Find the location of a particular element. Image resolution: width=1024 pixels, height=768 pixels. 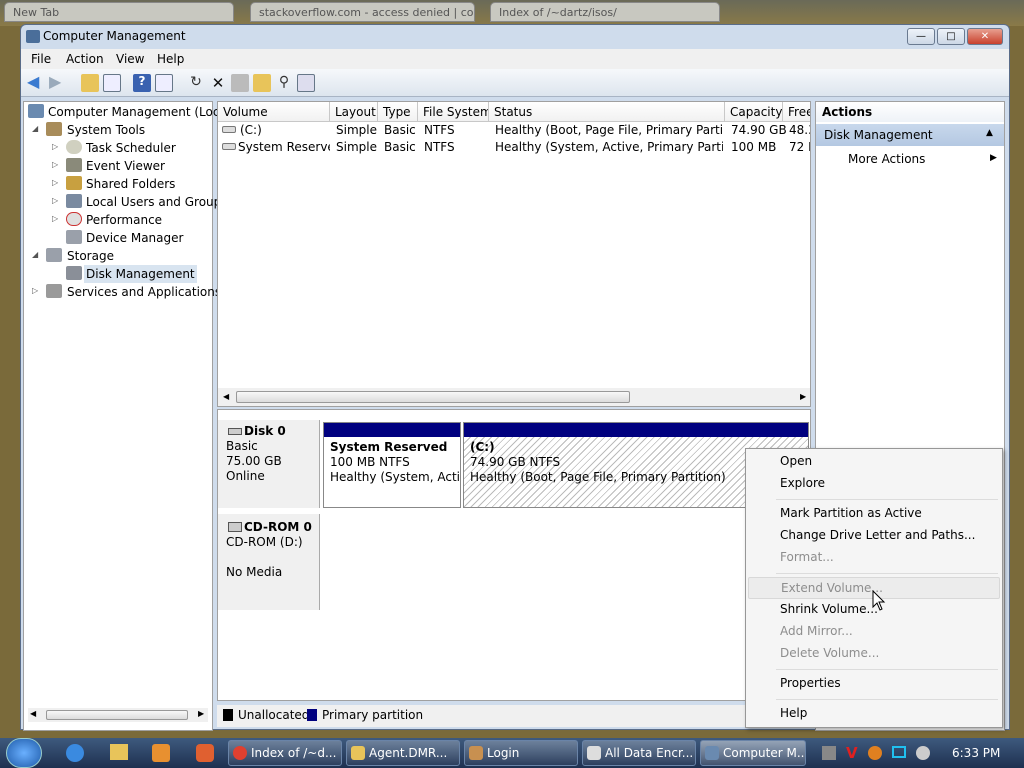

tree-item-disk-management: Disk Management is located at coordinates (140, 274).